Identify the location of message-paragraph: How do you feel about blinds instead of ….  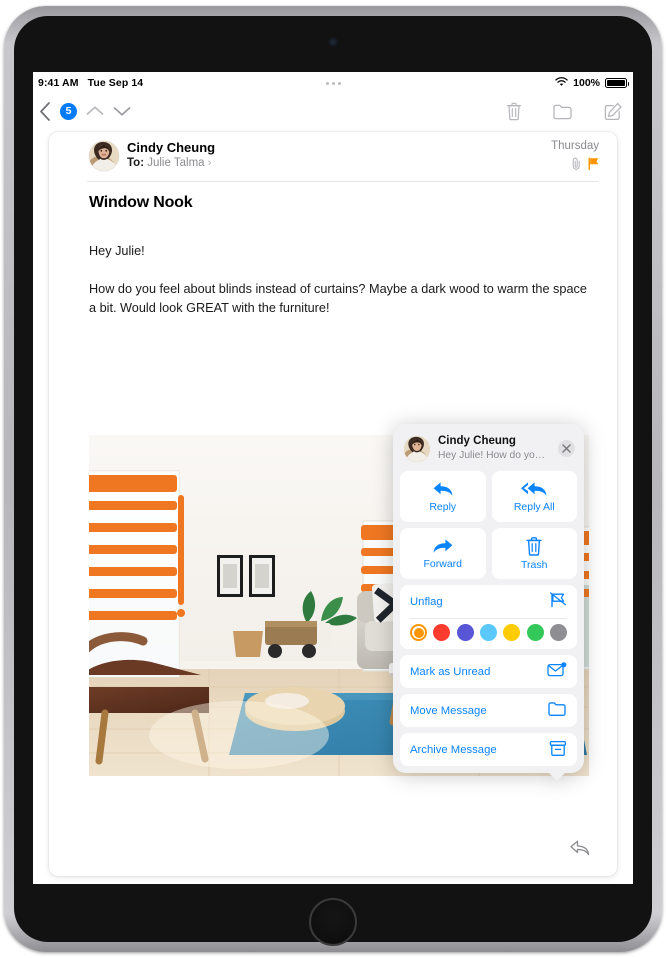
(338, 298).